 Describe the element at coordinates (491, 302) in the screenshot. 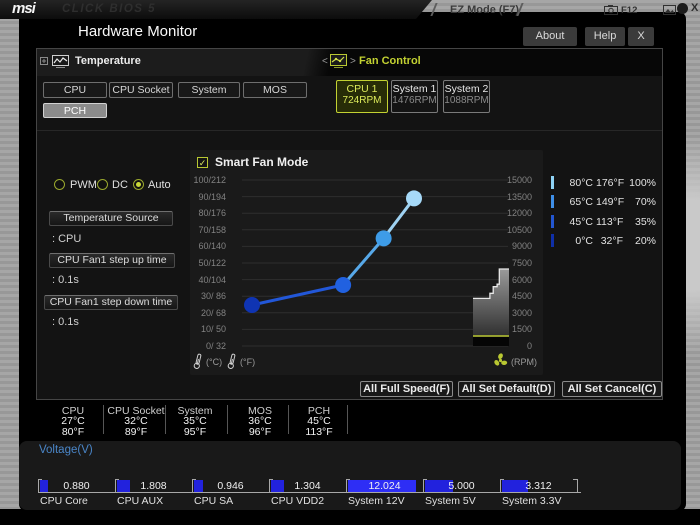

I see `fan-history-fill` at that location.